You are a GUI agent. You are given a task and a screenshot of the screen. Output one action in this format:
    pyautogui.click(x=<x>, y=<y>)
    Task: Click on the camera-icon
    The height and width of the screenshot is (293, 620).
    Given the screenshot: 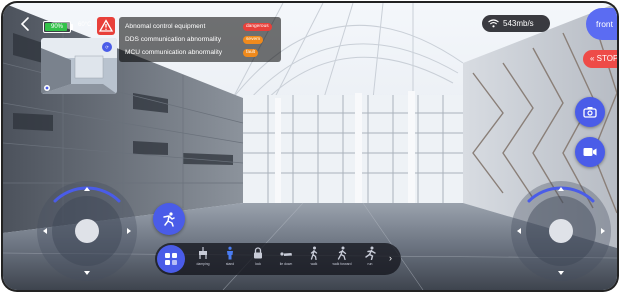 What is the action you would take?
    pyautogui.click(x=590, y=112)
    